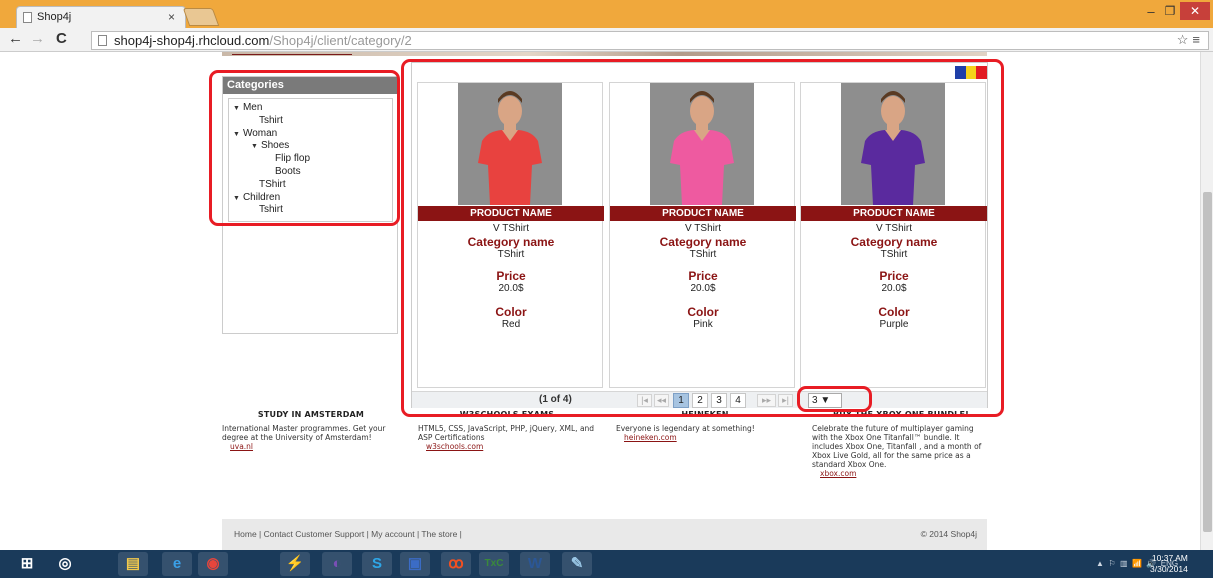  Describe the element at coordinates (177, 564) in the screenshot. I see `internet-explorer-icon: e` at that location.